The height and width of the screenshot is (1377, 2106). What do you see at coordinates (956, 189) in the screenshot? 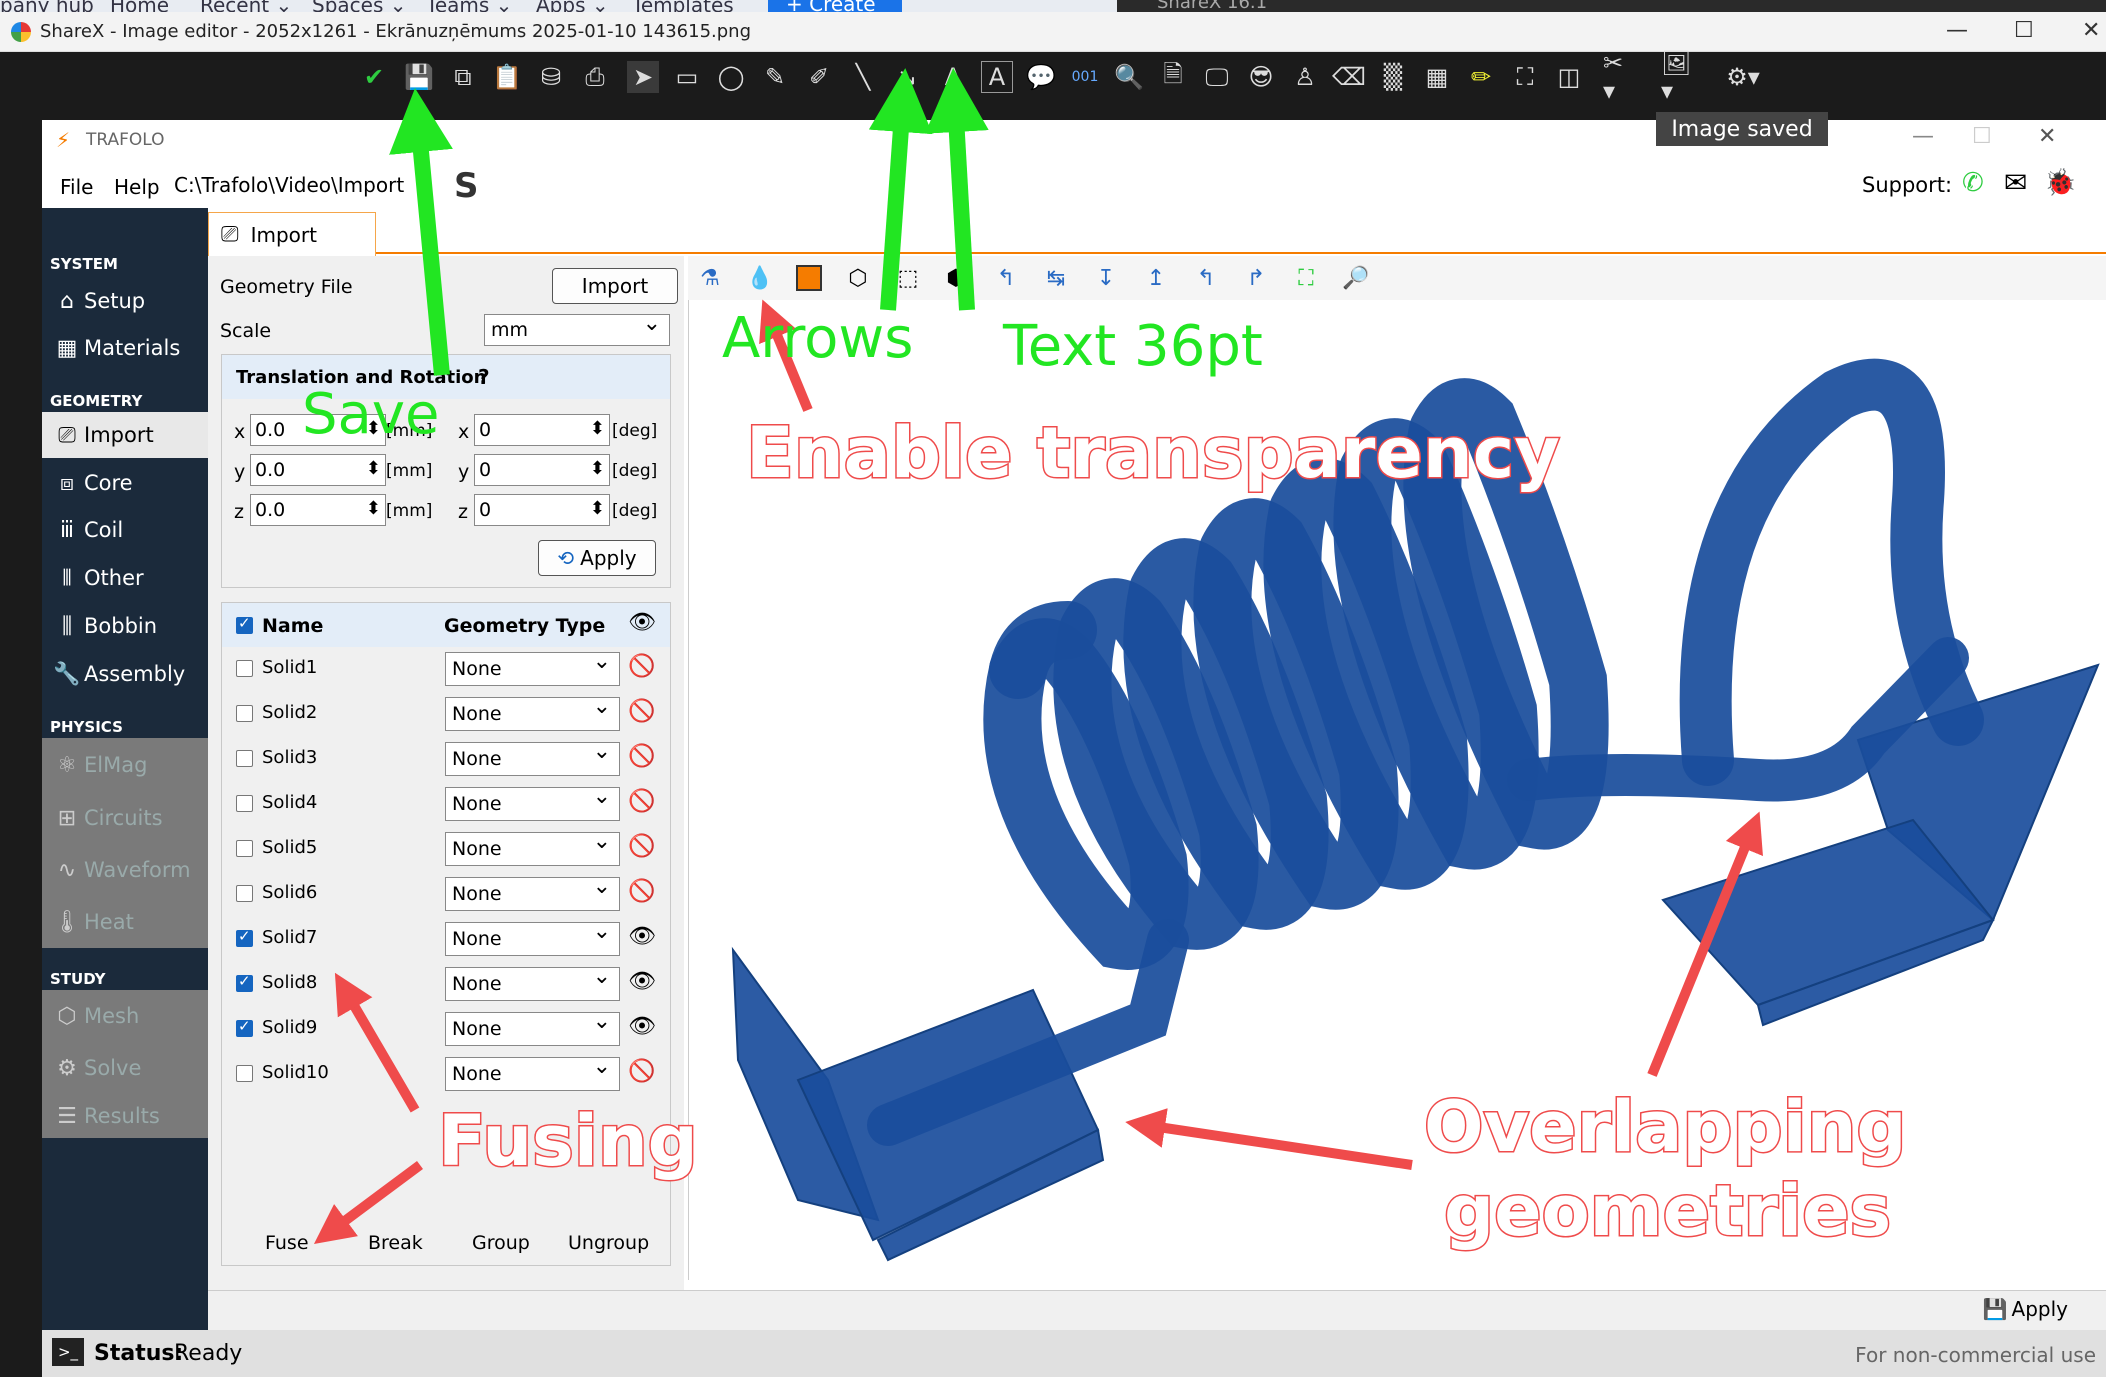
I see `green-arrow-text` at bounding box center [956, 189].